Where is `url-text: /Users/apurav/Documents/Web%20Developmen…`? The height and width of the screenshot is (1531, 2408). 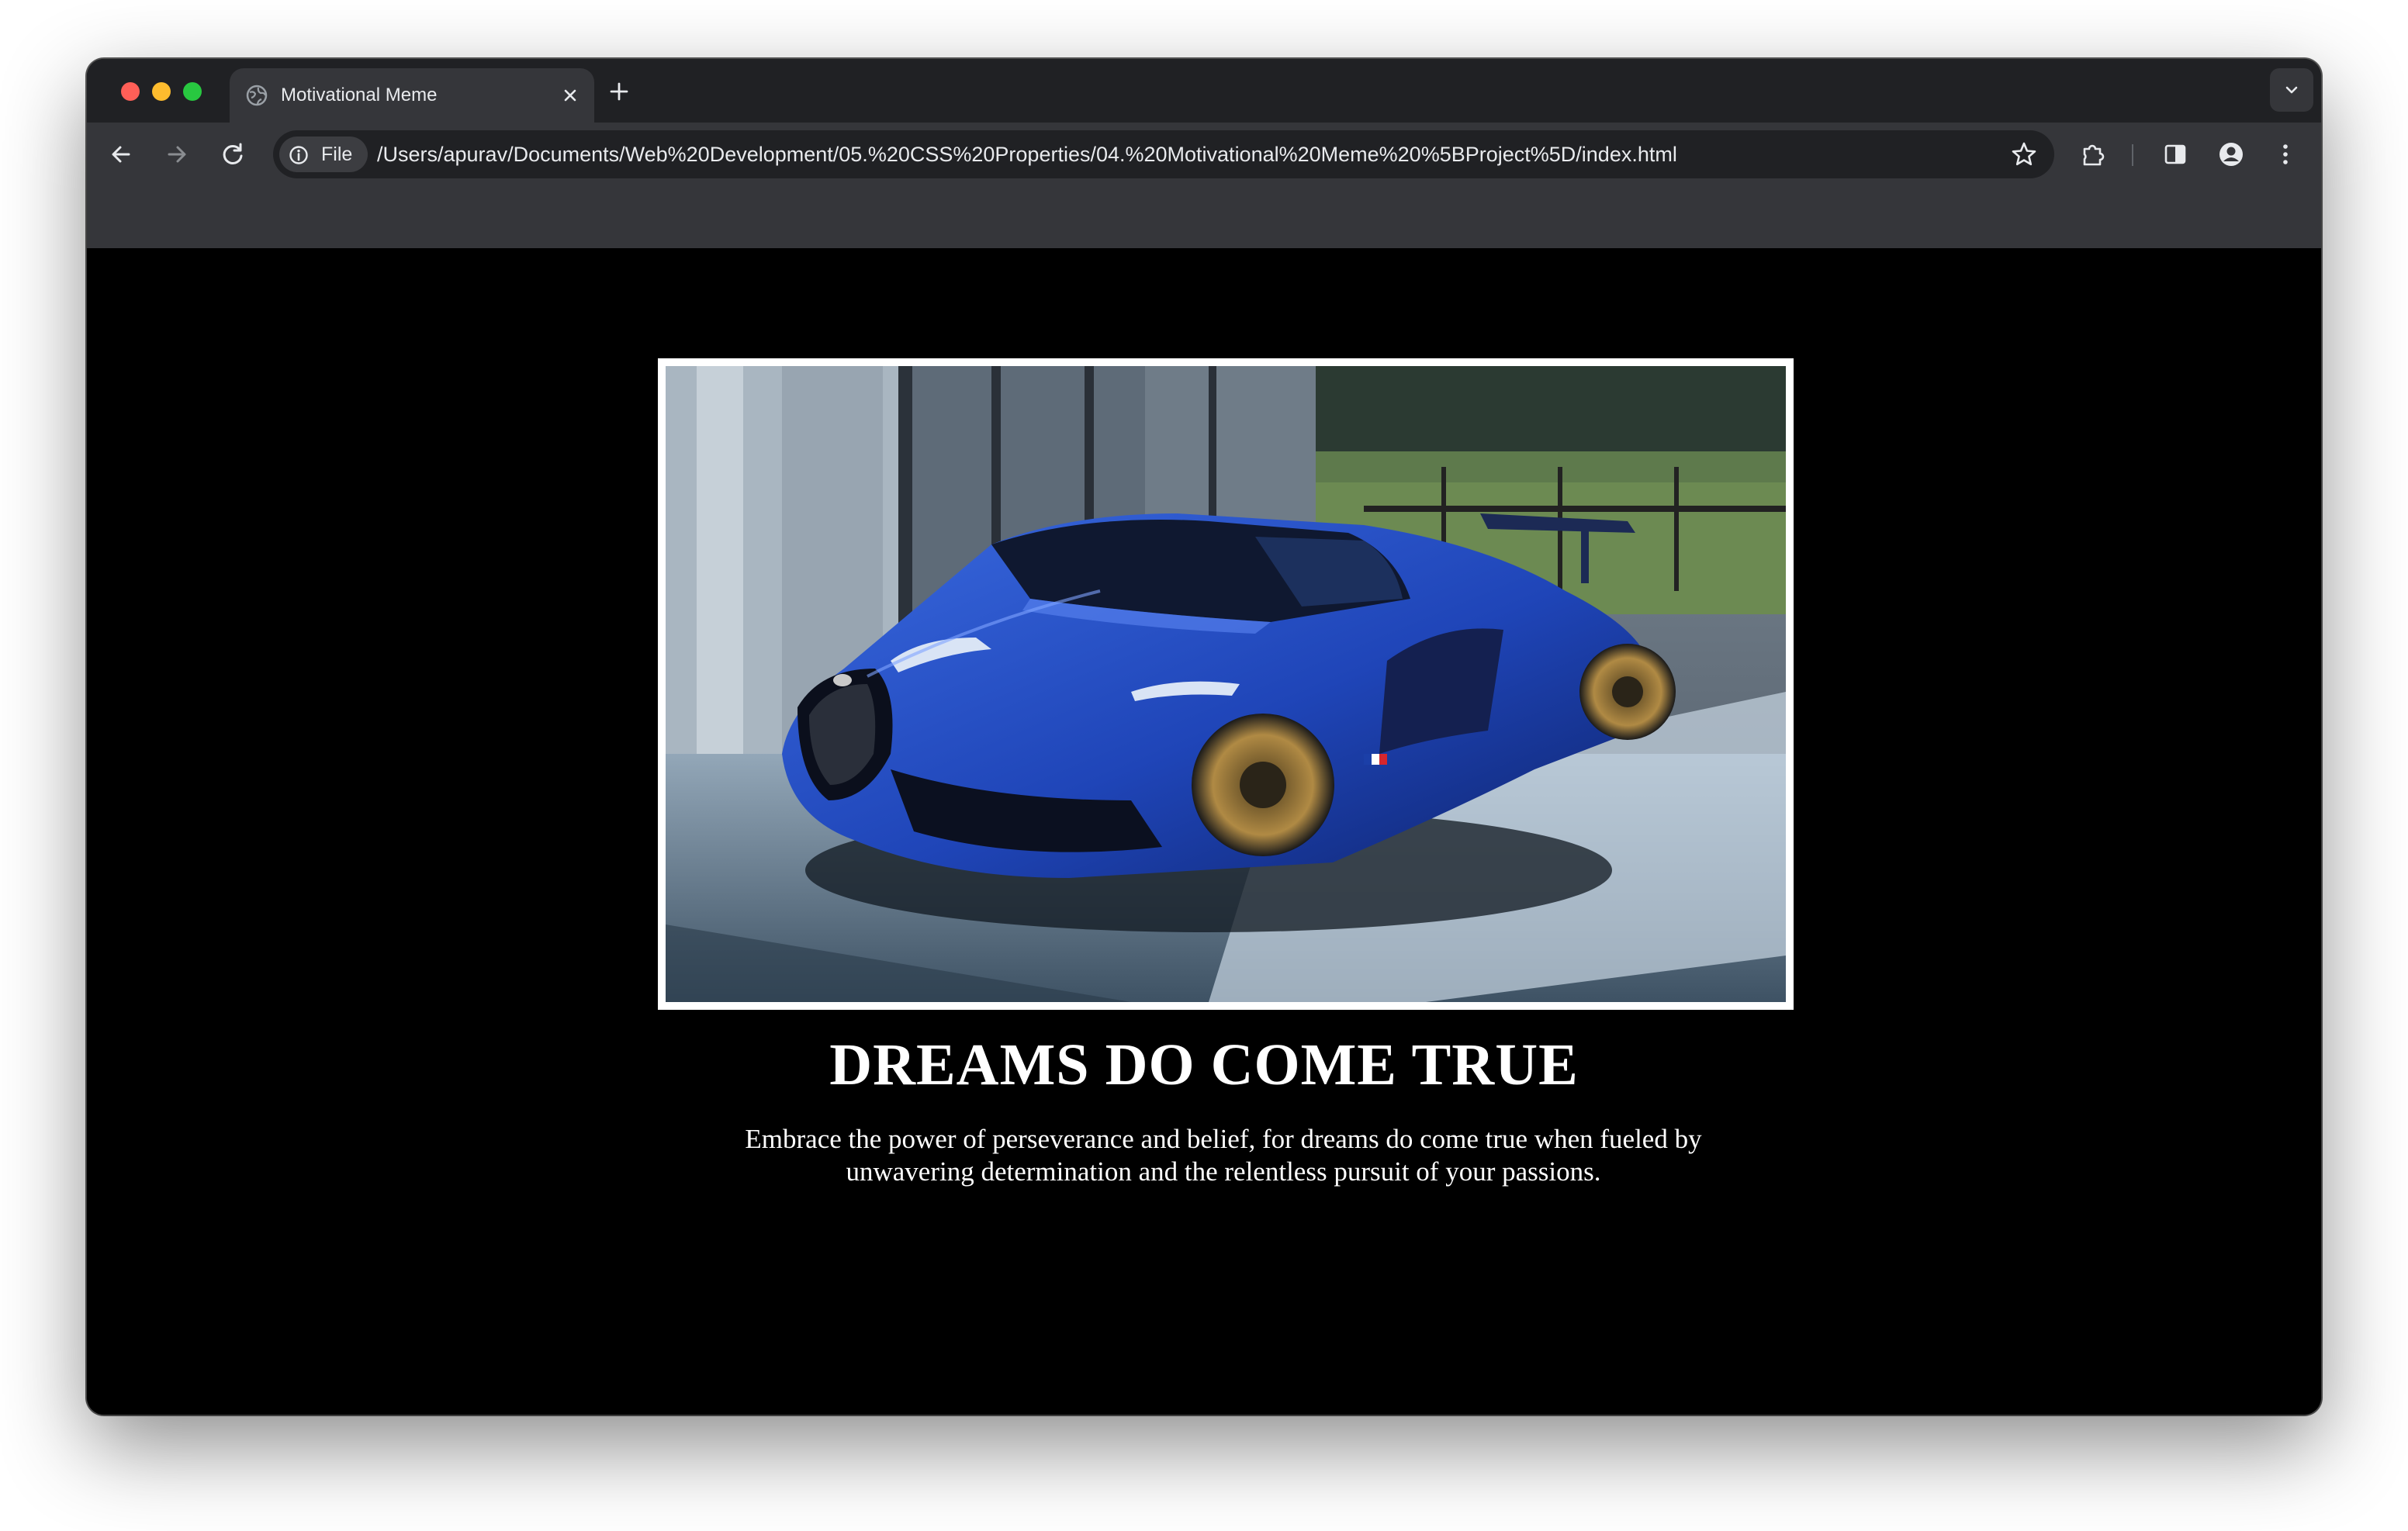
url-text: /Users/apurav/Documents/Web%20Developmen… is located at coordinates (1027, 154).